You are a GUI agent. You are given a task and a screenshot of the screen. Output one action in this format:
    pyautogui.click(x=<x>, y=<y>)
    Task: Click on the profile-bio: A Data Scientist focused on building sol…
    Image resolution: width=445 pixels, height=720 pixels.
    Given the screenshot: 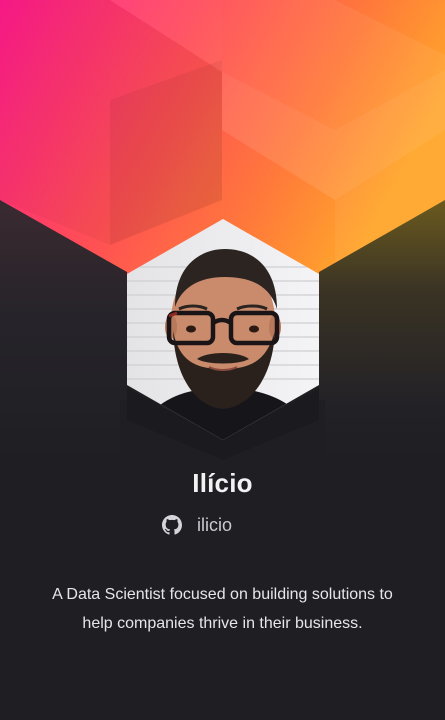 What is the action you would take?
    pyautogui.click(x=222, y=609)
    